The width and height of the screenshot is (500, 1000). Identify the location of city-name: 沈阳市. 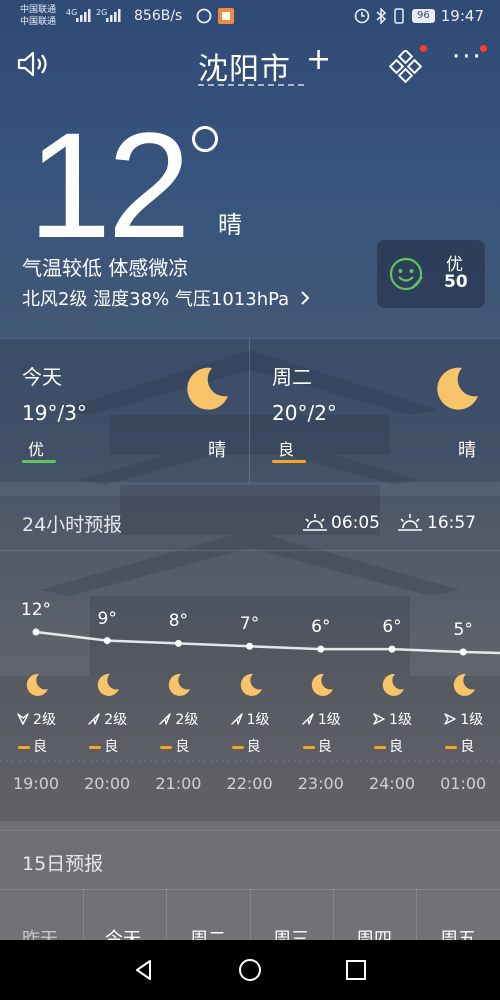
(244, 66).